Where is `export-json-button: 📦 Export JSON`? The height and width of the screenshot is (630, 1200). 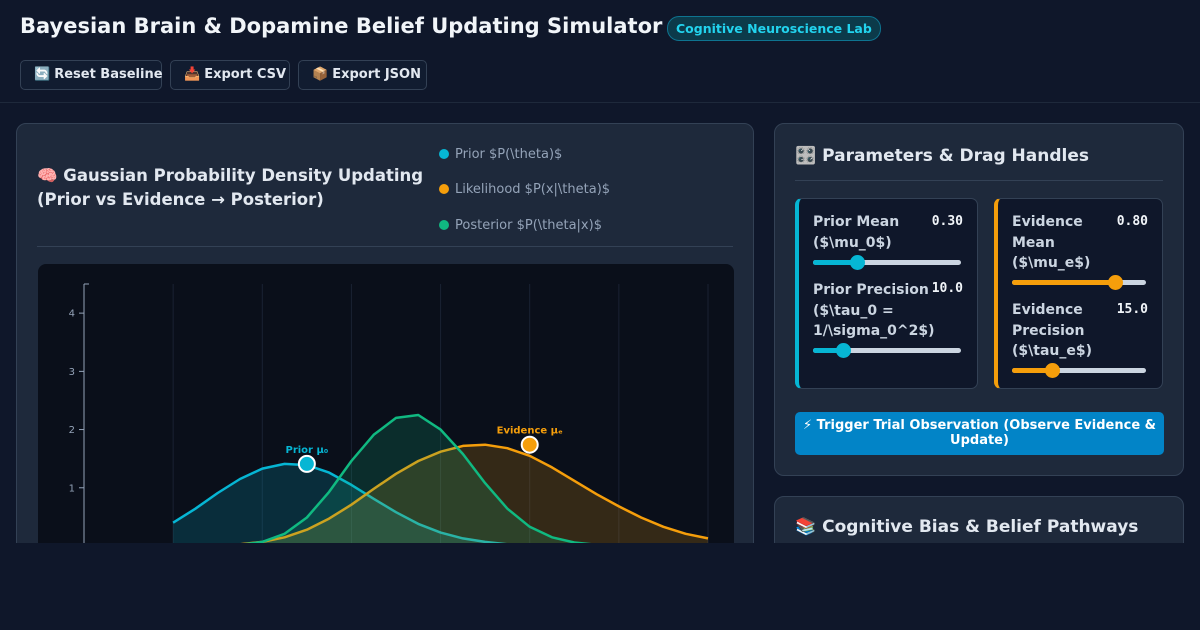 export-json-button: 📦 Export JSON is located at coordinates (362, 75).